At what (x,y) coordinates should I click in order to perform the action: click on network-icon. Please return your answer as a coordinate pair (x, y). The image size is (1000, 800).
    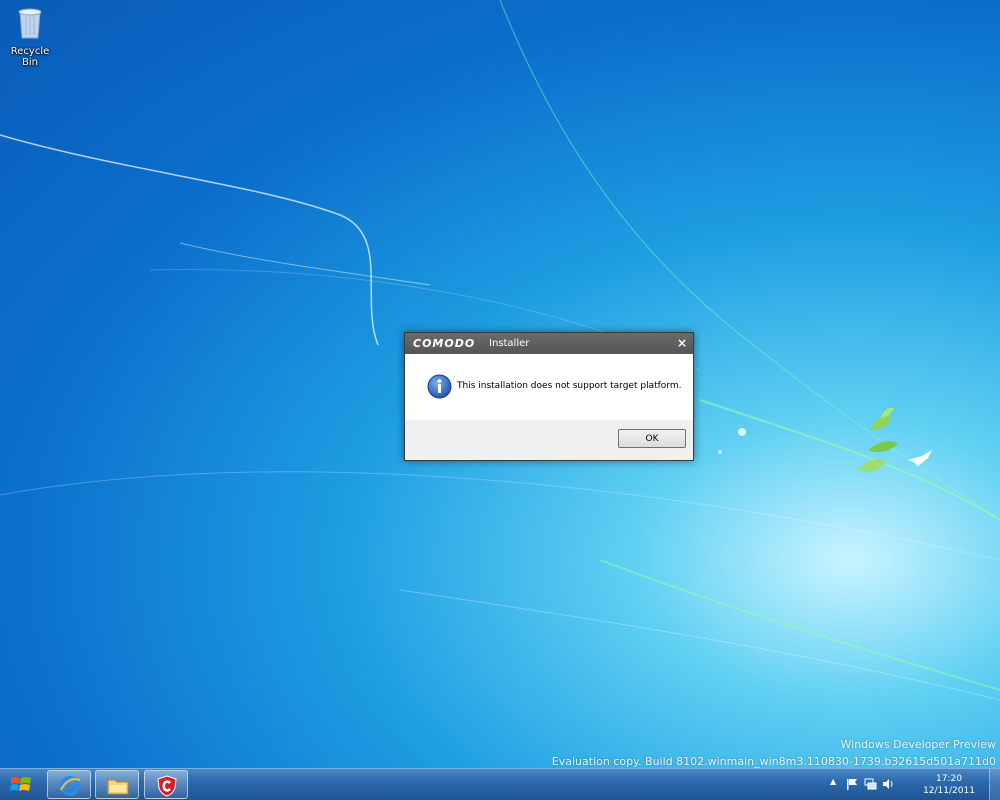
    Looking at the image, I should click on (870, 784).